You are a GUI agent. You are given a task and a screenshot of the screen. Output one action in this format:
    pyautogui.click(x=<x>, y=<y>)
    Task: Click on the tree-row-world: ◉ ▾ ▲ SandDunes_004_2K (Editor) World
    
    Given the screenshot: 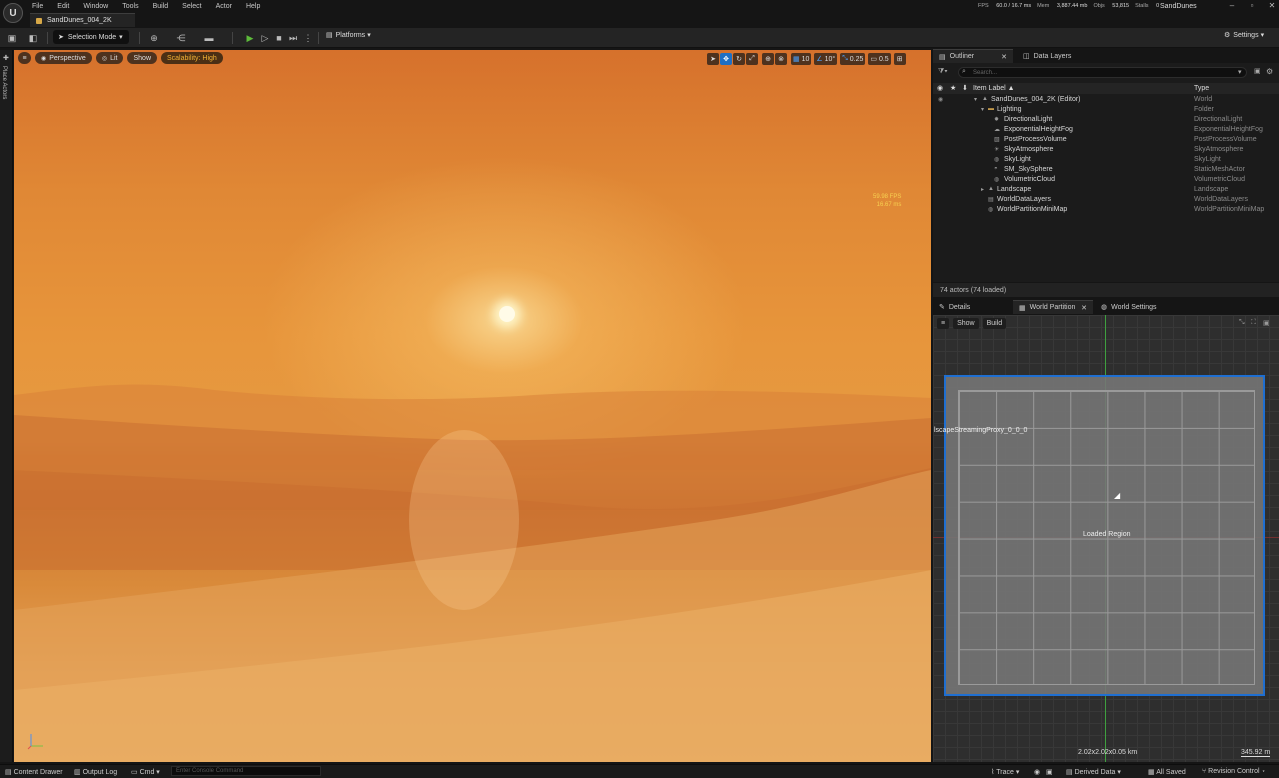 What is the action you would take?
    pyautogui.click(x=1106, y=101)
    